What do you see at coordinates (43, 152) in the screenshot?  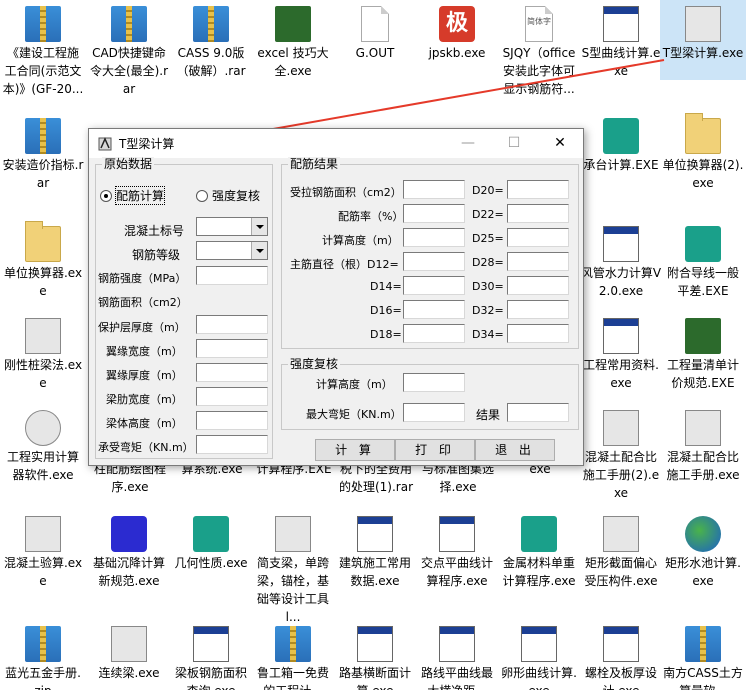 I see `desktop-icon: 安装造价指标.rar` at bounding box center [43, 152].